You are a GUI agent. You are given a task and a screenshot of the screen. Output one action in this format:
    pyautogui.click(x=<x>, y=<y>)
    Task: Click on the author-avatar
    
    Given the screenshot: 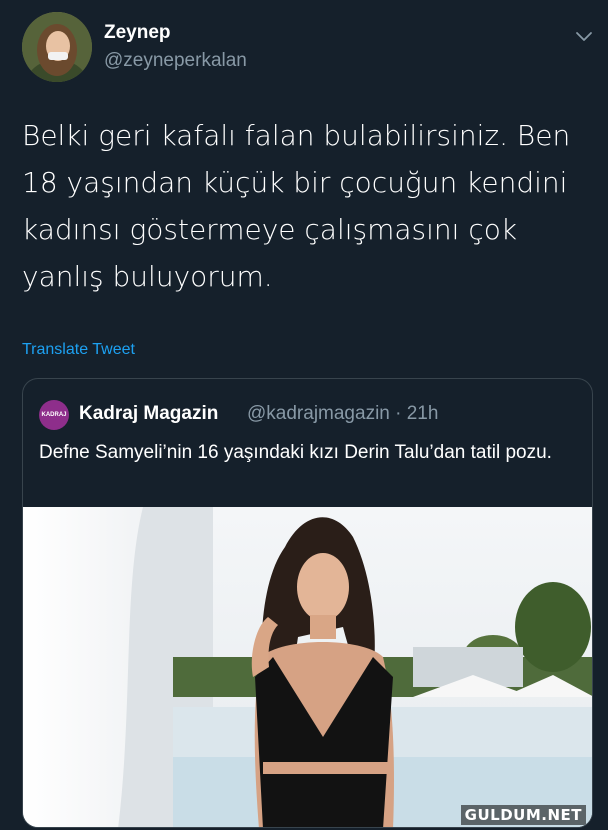 What is the action you would take?
    pyautogui.click(x=57, y=47)
    